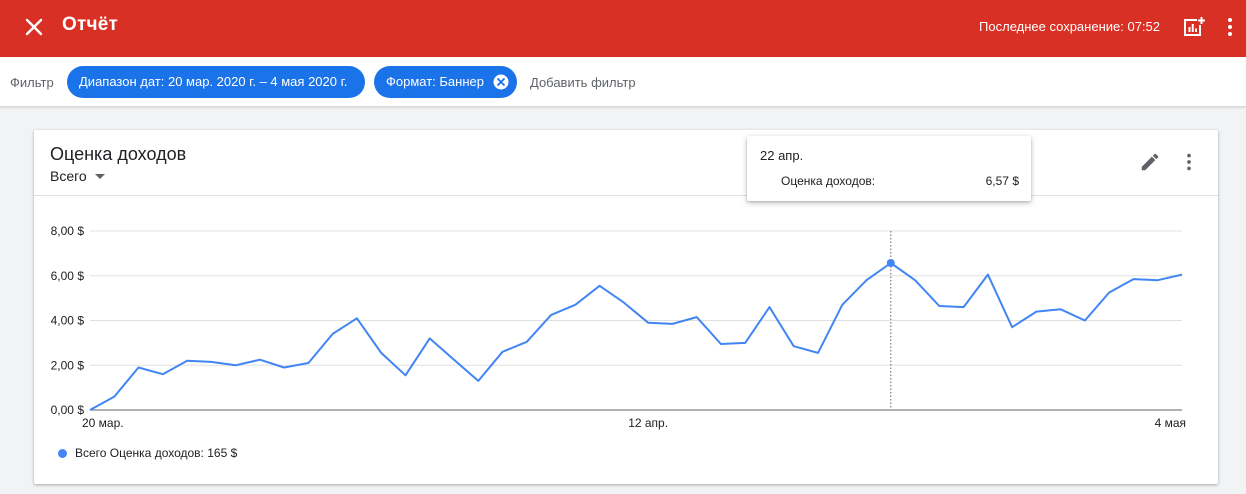 This screenshot has width=1246, height=494. I want to click on app-bar: Отчёт Последнее сохранение: 07:52, so click(623, 28).